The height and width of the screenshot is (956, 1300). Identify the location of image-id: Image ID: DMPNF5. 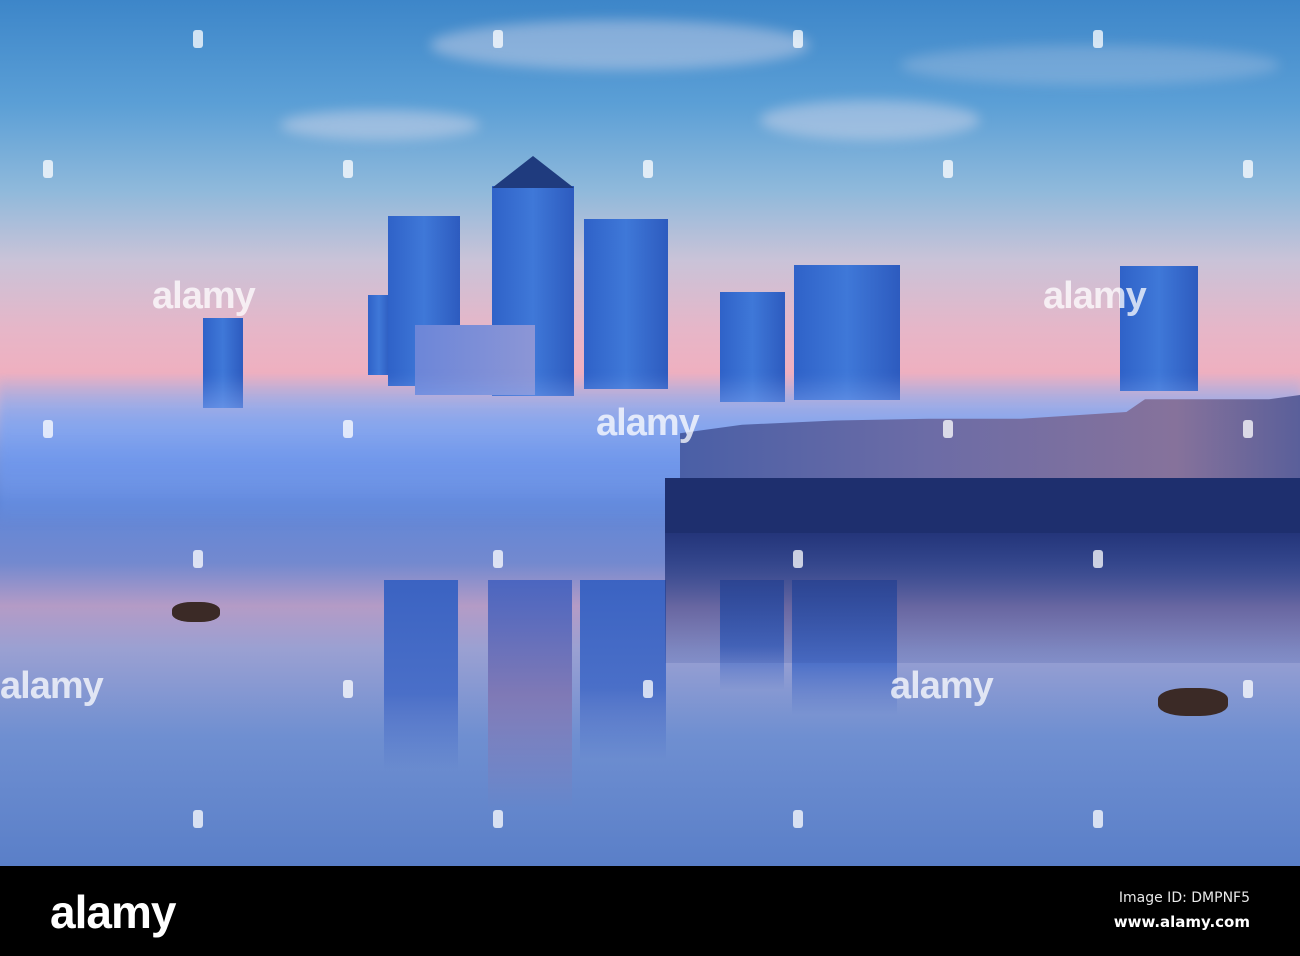
(1184, 898).